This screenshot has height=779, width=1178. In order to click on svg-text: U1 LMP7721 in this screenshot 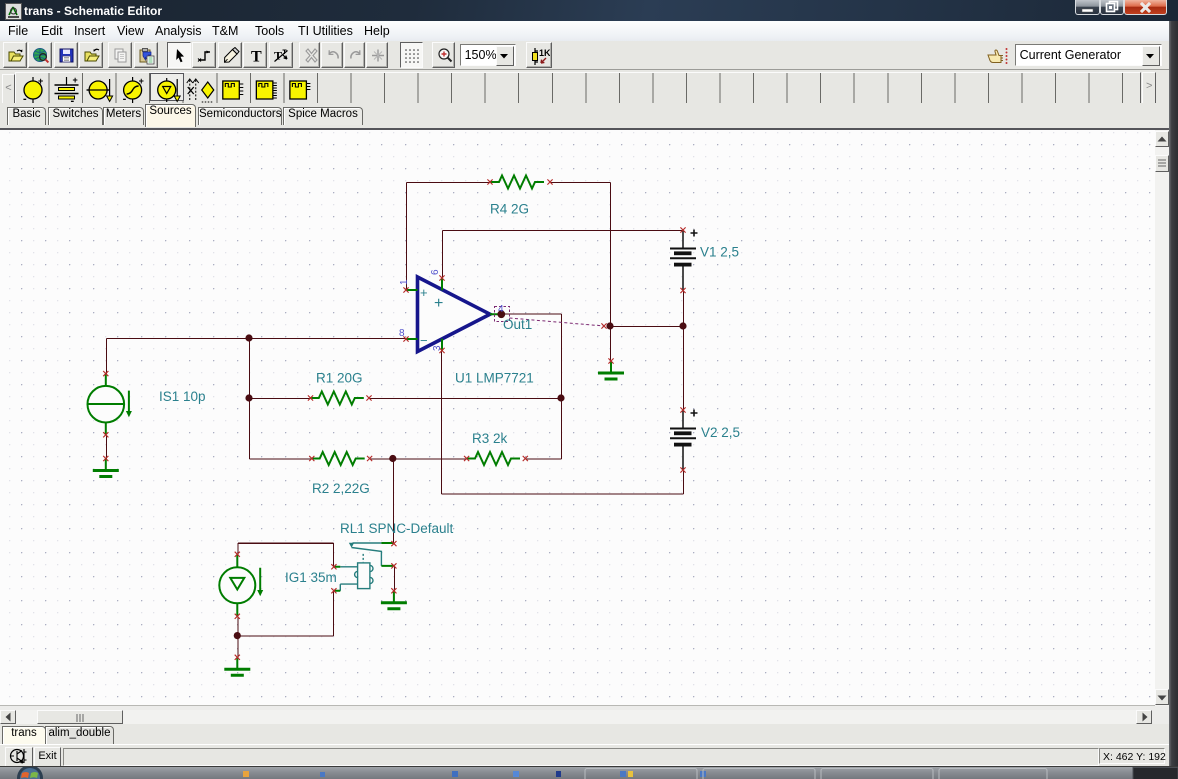, I will do `click(494, 378)`.